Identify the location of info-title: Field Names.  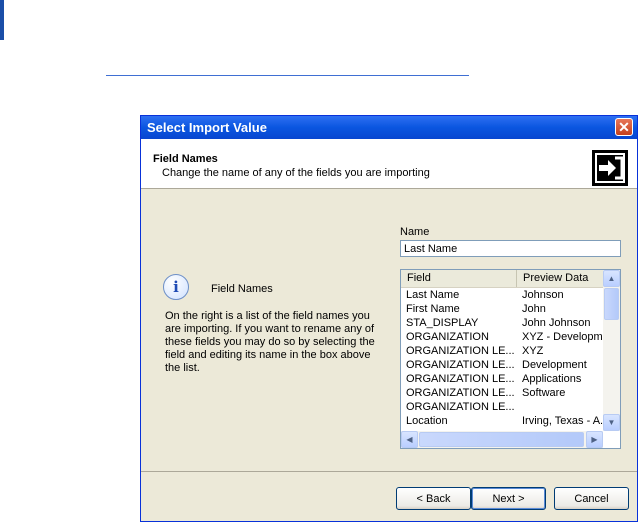
(242, 289).